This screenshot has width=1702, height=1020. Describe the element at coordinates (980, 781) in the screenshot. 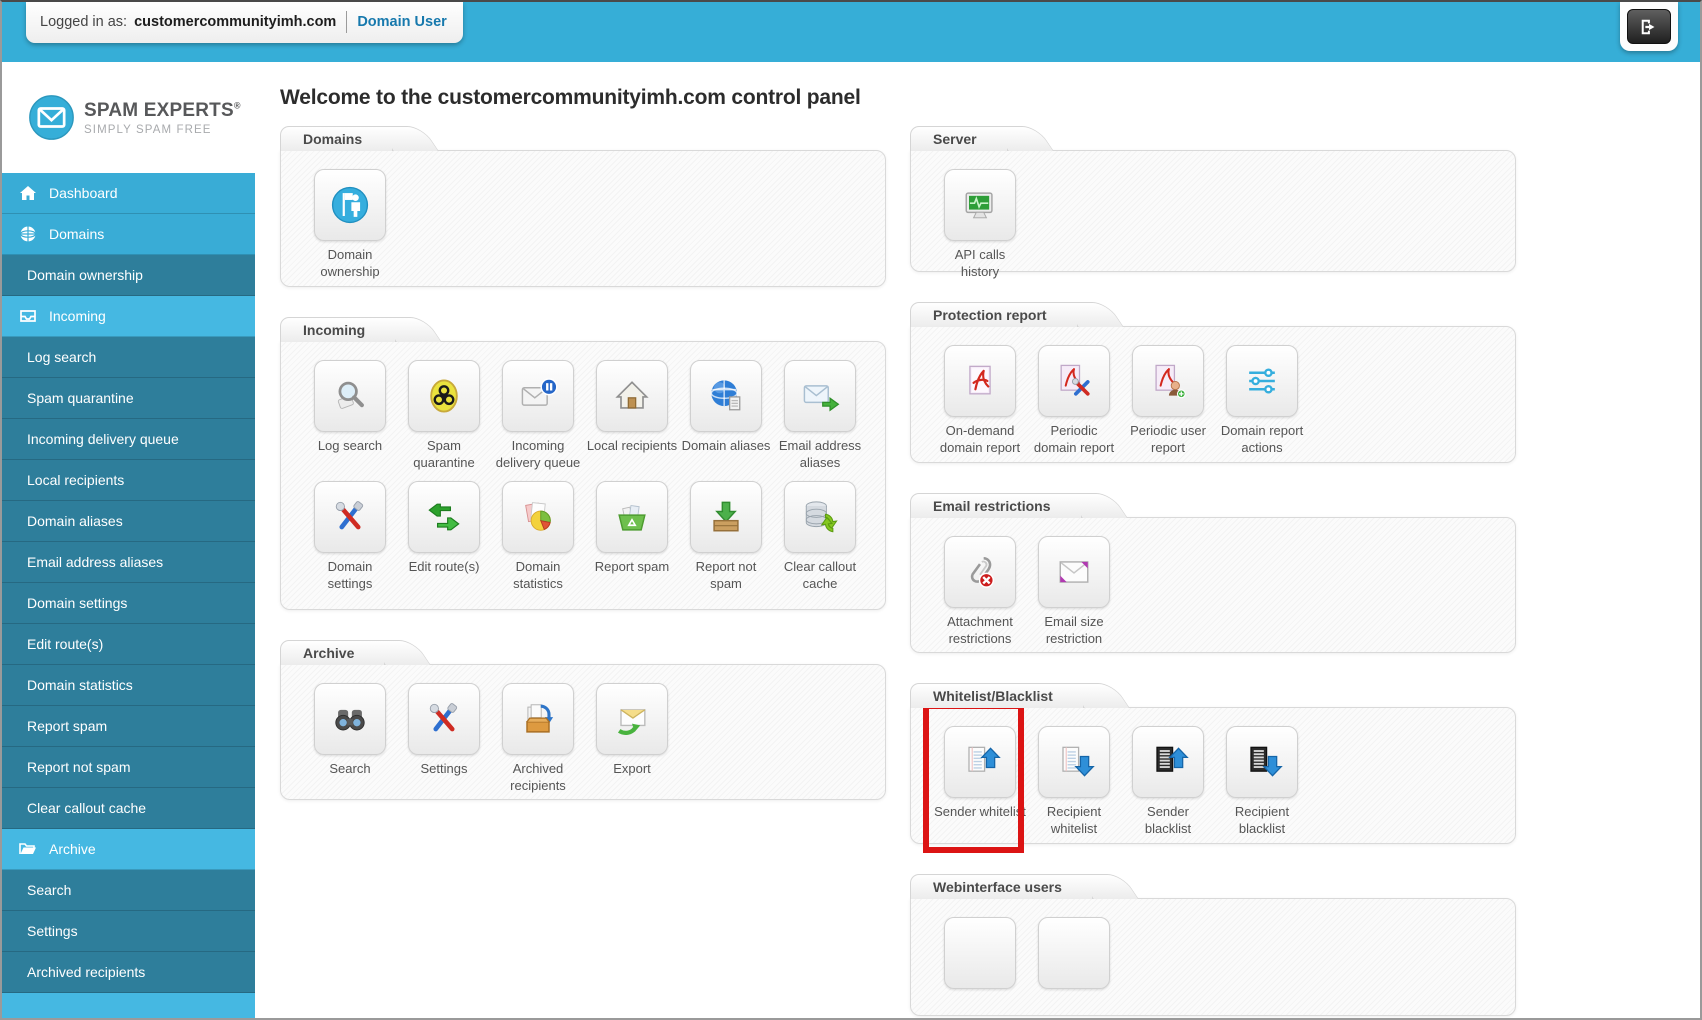

I see `tile-sender-whitelist: Sender whitelist` at that location.